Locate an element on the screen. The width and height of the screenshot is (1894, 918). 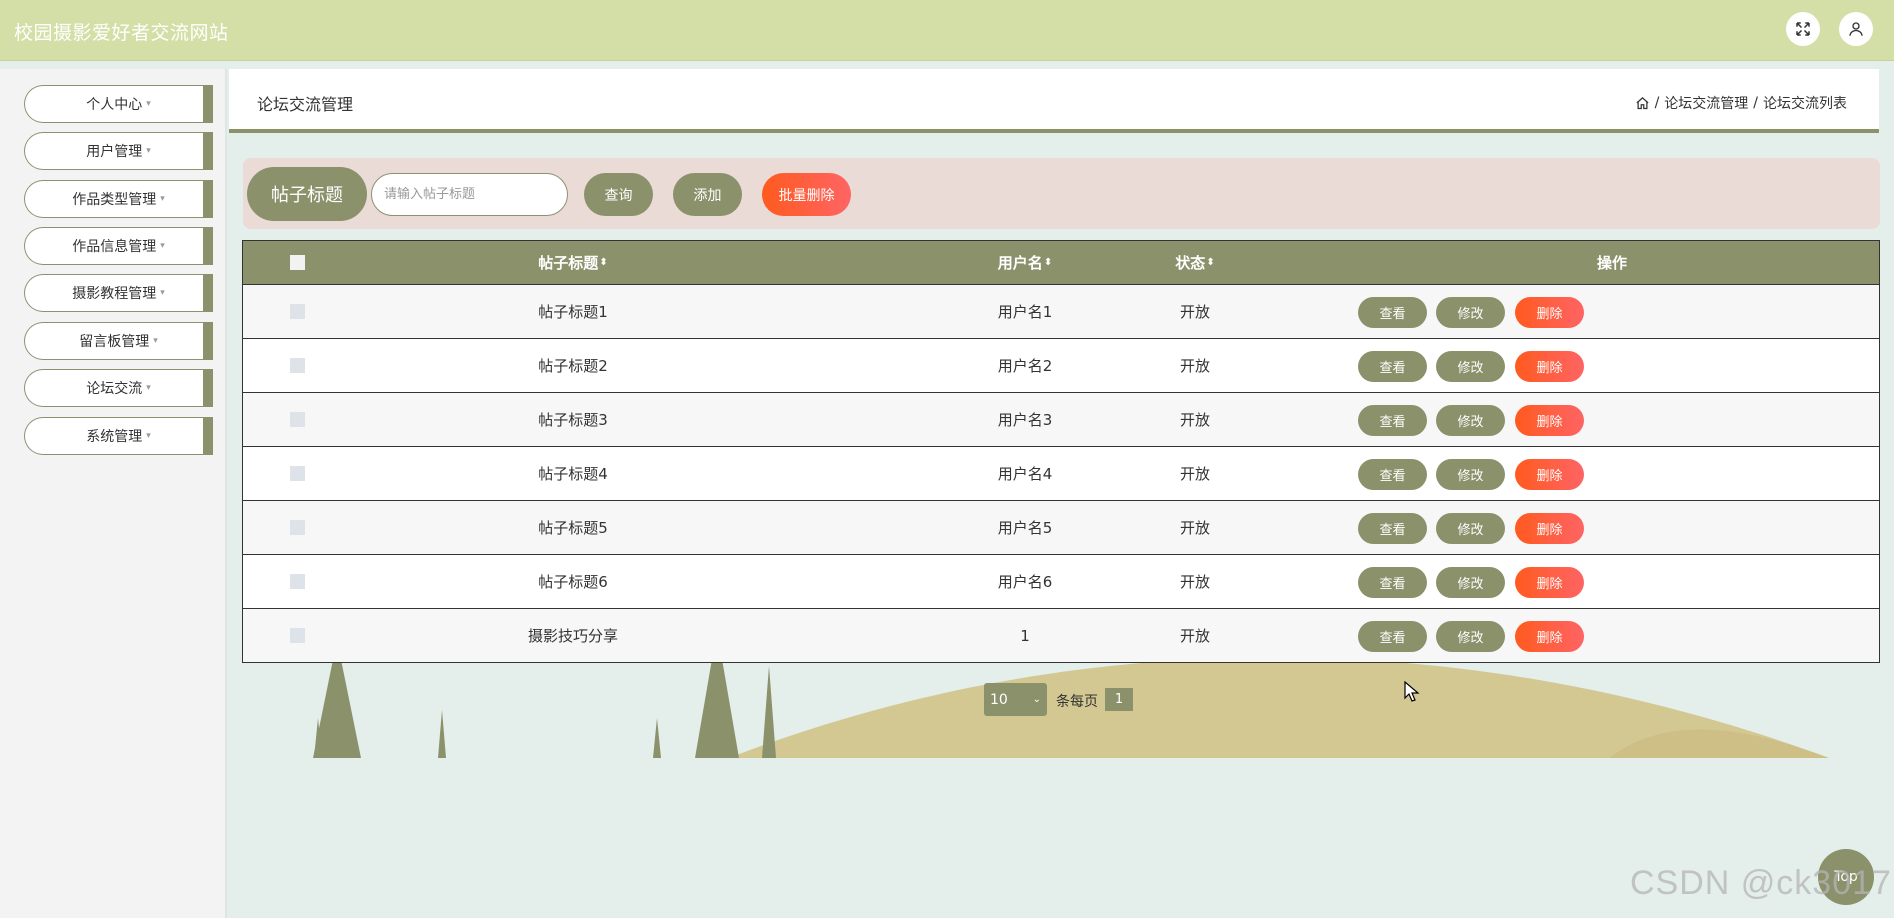
page-title: 论坛交流管理 is located at coordinates (305, 104).